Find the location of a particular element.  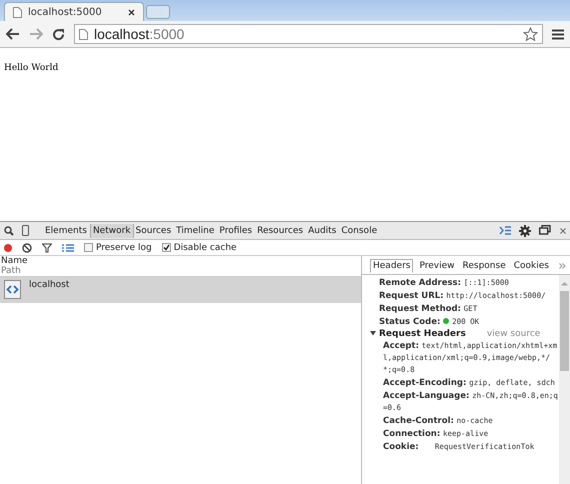

close-icon is located at coordinates (131, 12).